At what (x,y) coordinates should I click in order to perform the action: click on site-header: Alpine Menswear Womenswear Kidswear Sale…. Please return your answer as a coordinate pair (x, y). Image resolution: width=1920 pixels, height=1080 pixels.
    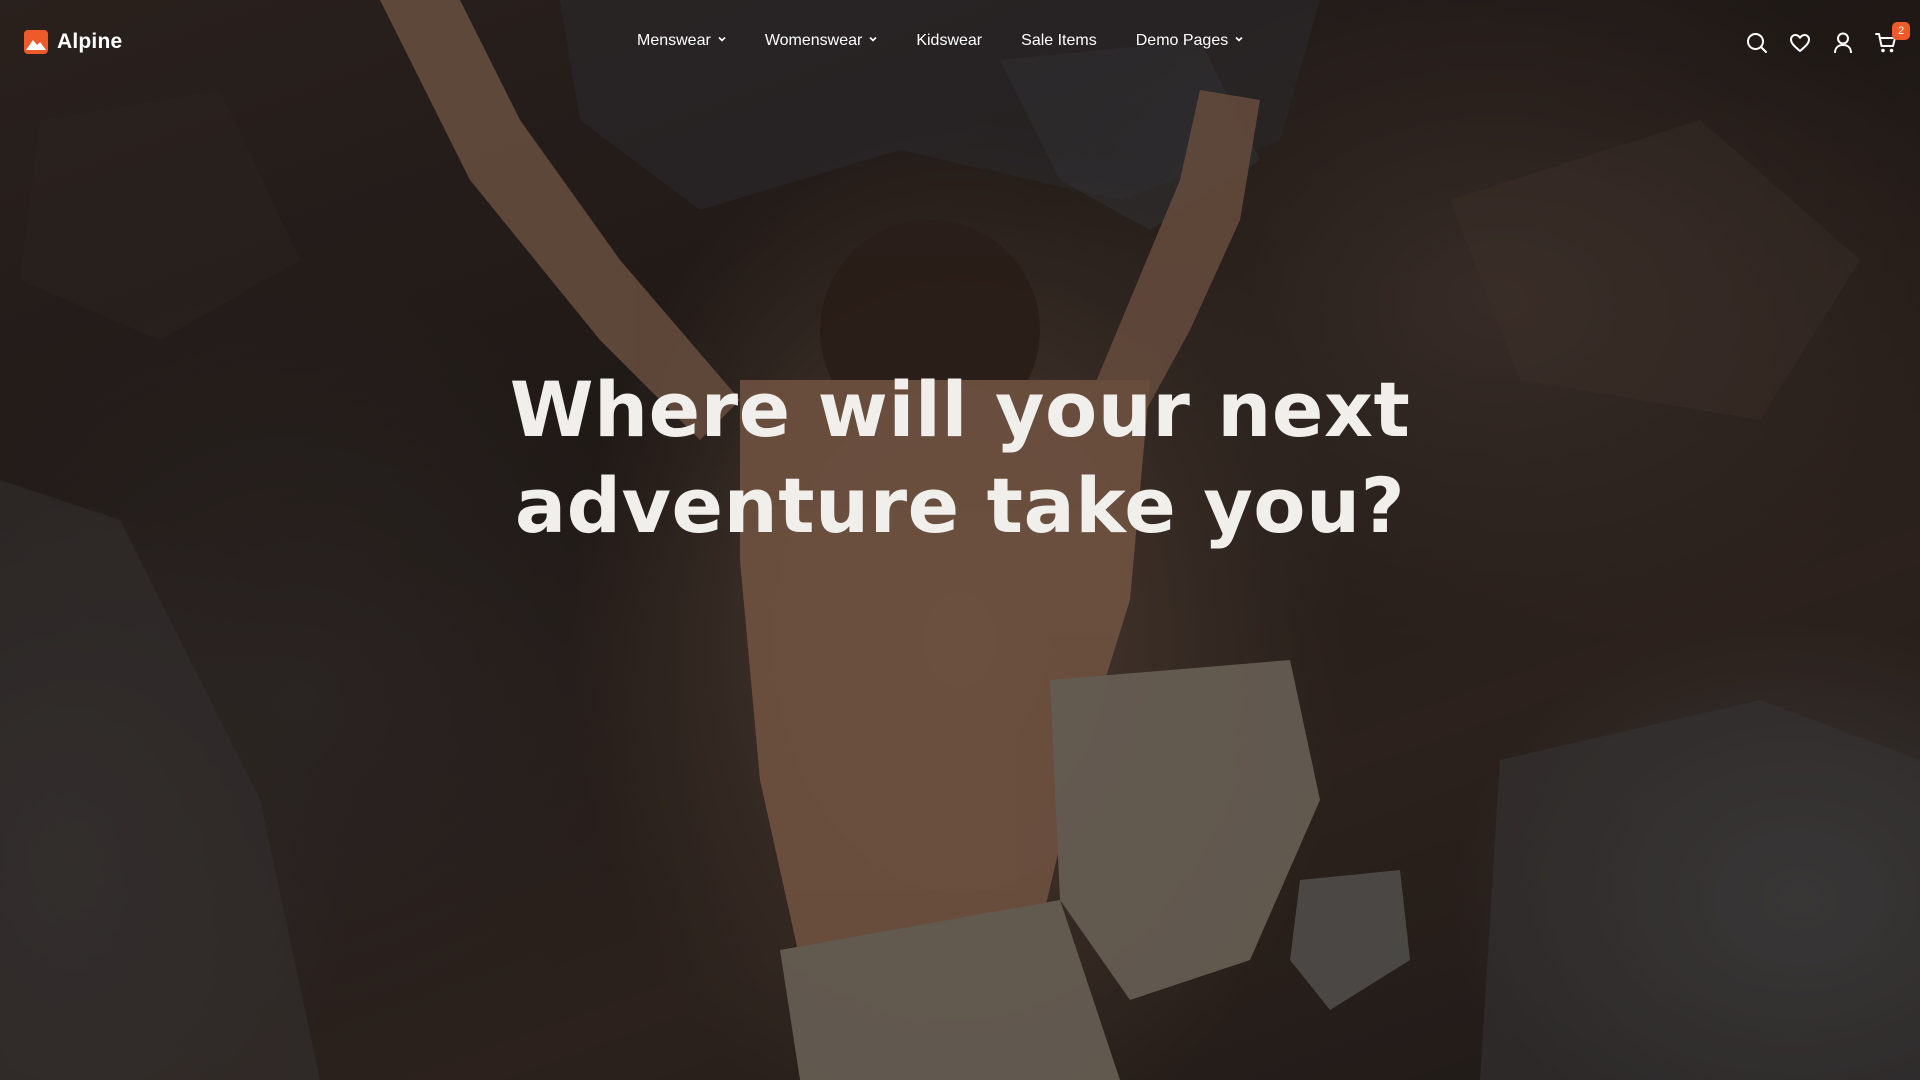
    Looking at the image, I should click on (960, 44).